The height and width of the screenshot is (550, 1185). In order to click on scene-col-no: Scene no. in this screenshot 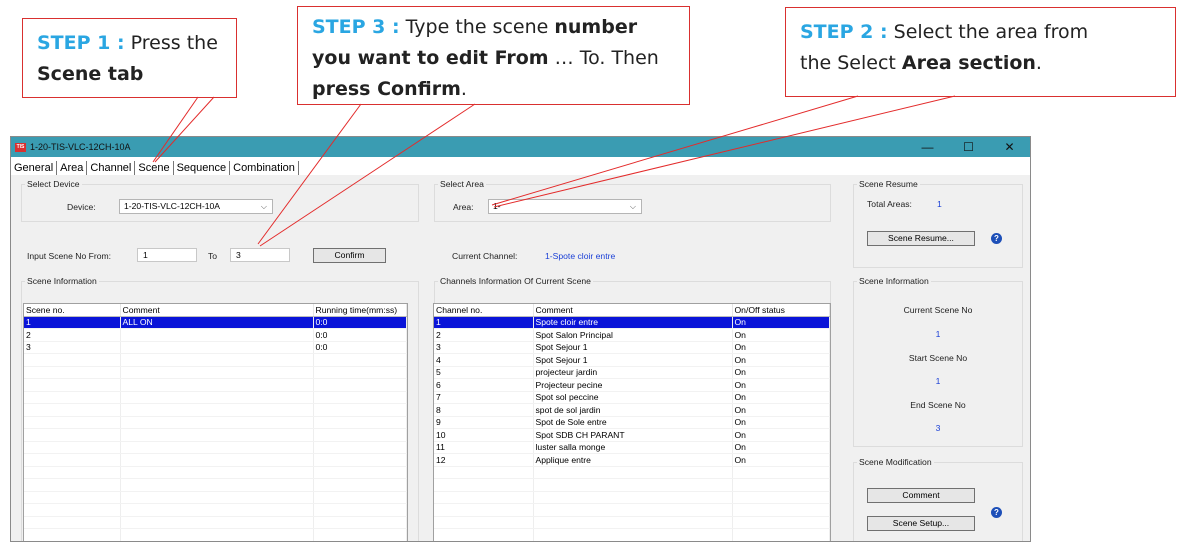, I will do `click(72, 310)`.